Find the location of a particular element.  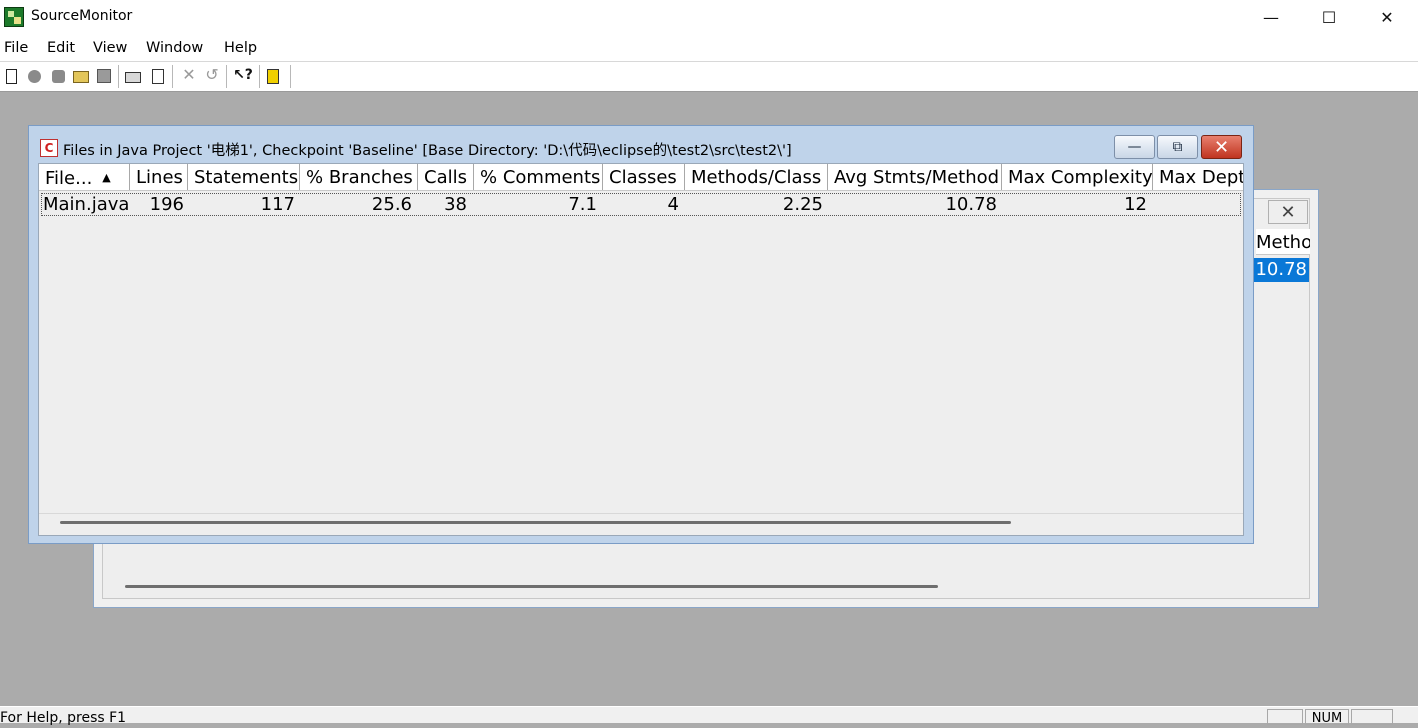

cell-branches: 25.6 is located at coordinates (391, 204).